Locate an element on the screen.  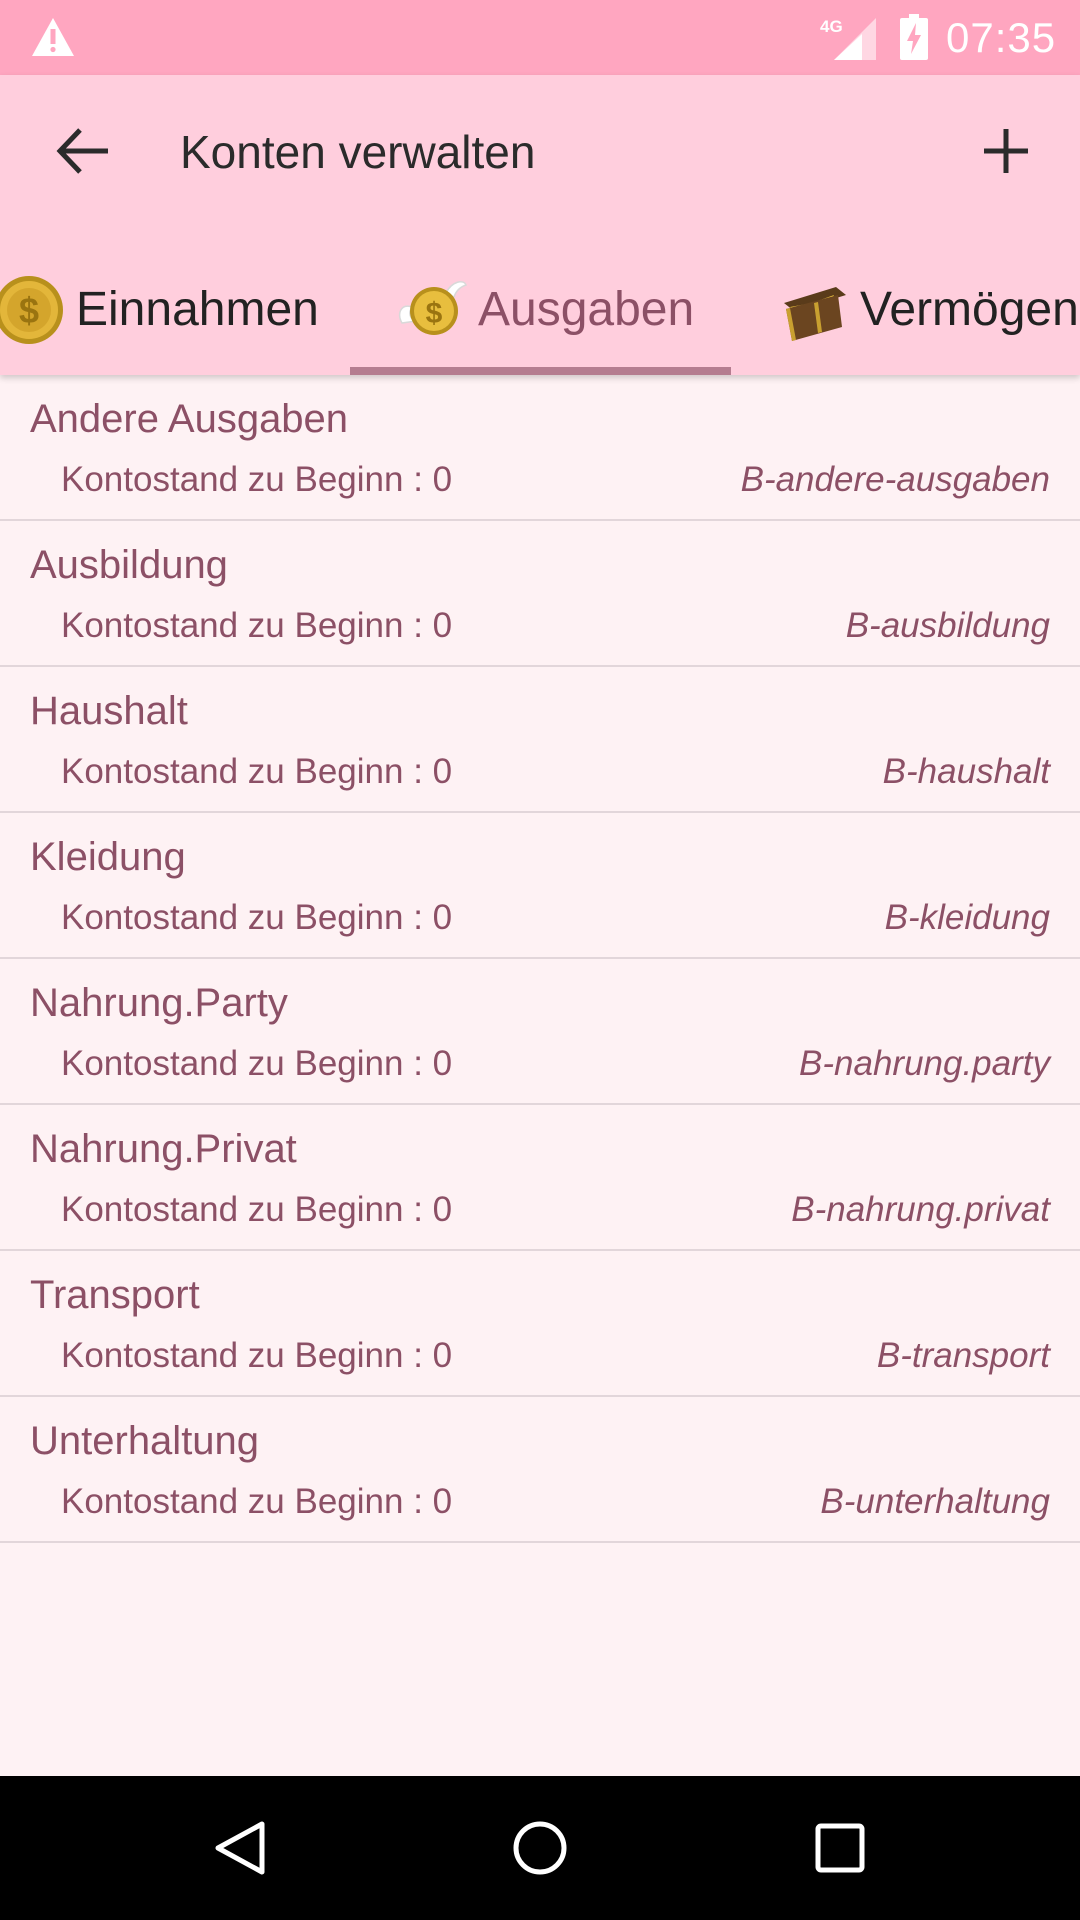
account-name: Kleidung is located at coordinates (108, 857).